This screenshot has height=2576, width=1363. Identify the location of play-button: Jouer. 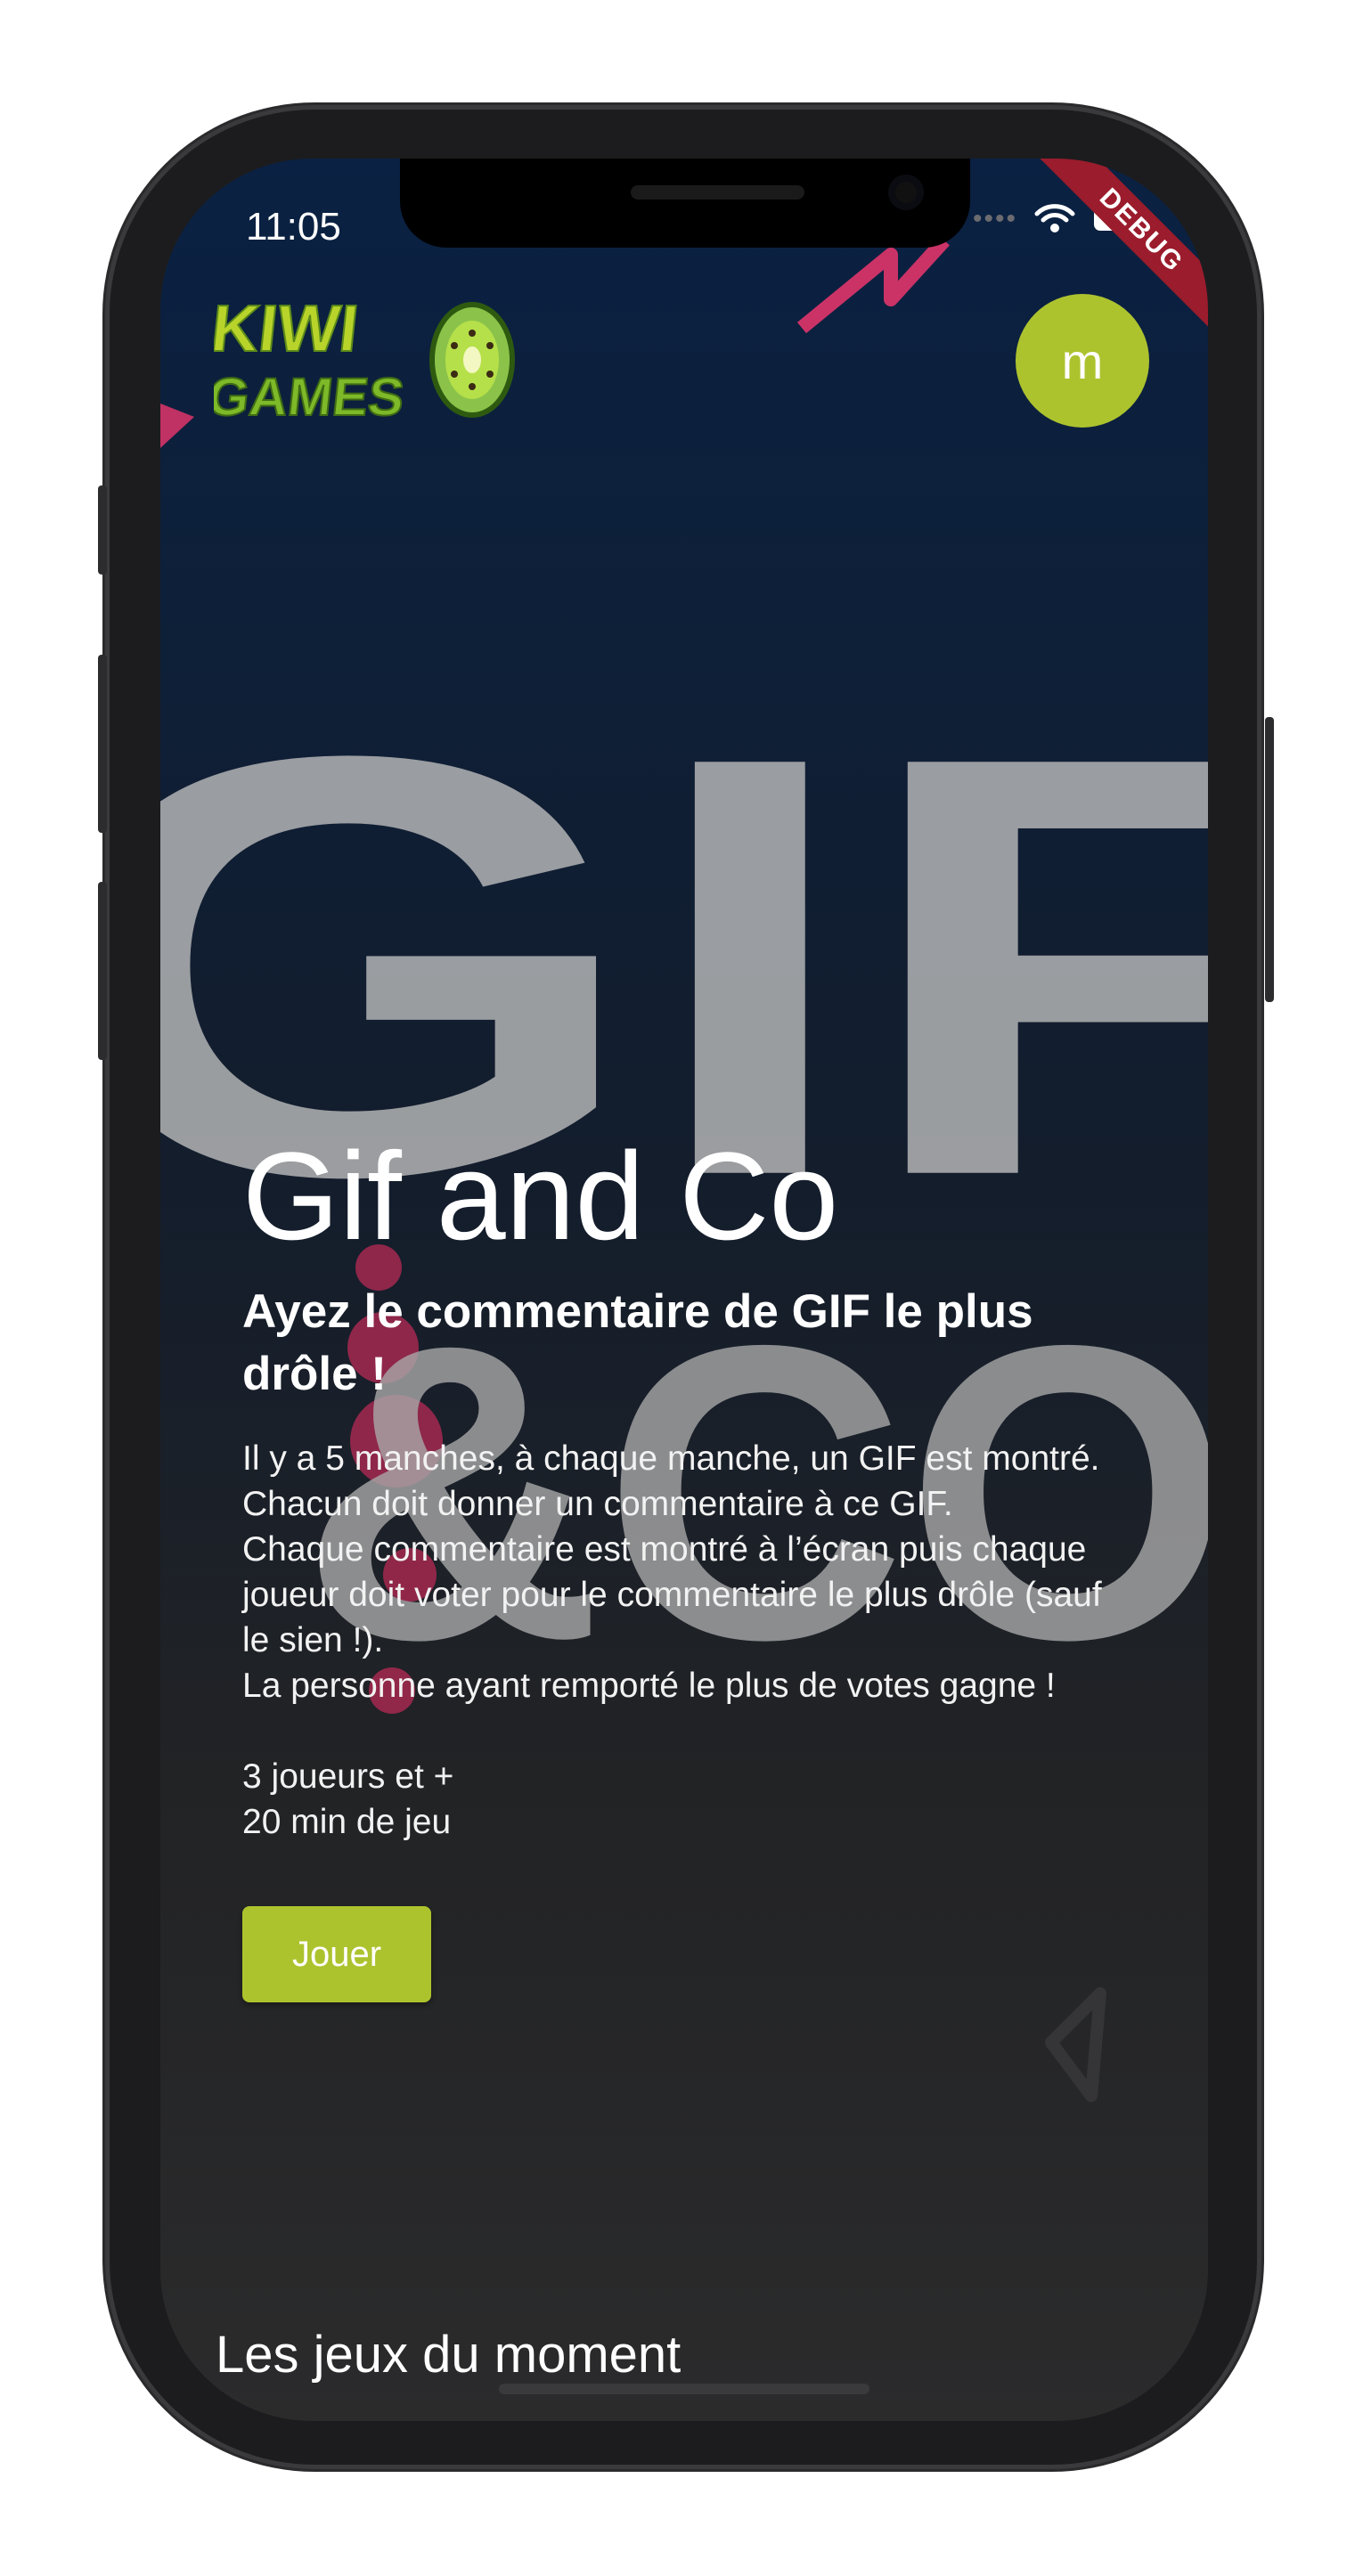
(336, 1954).